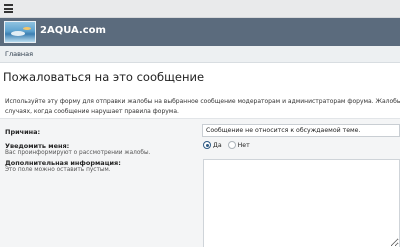  What do you see at coordinates (200, 32) in the screenshot?
I see `site-header: 2AQUA.com` at bounding box center [200, 32].